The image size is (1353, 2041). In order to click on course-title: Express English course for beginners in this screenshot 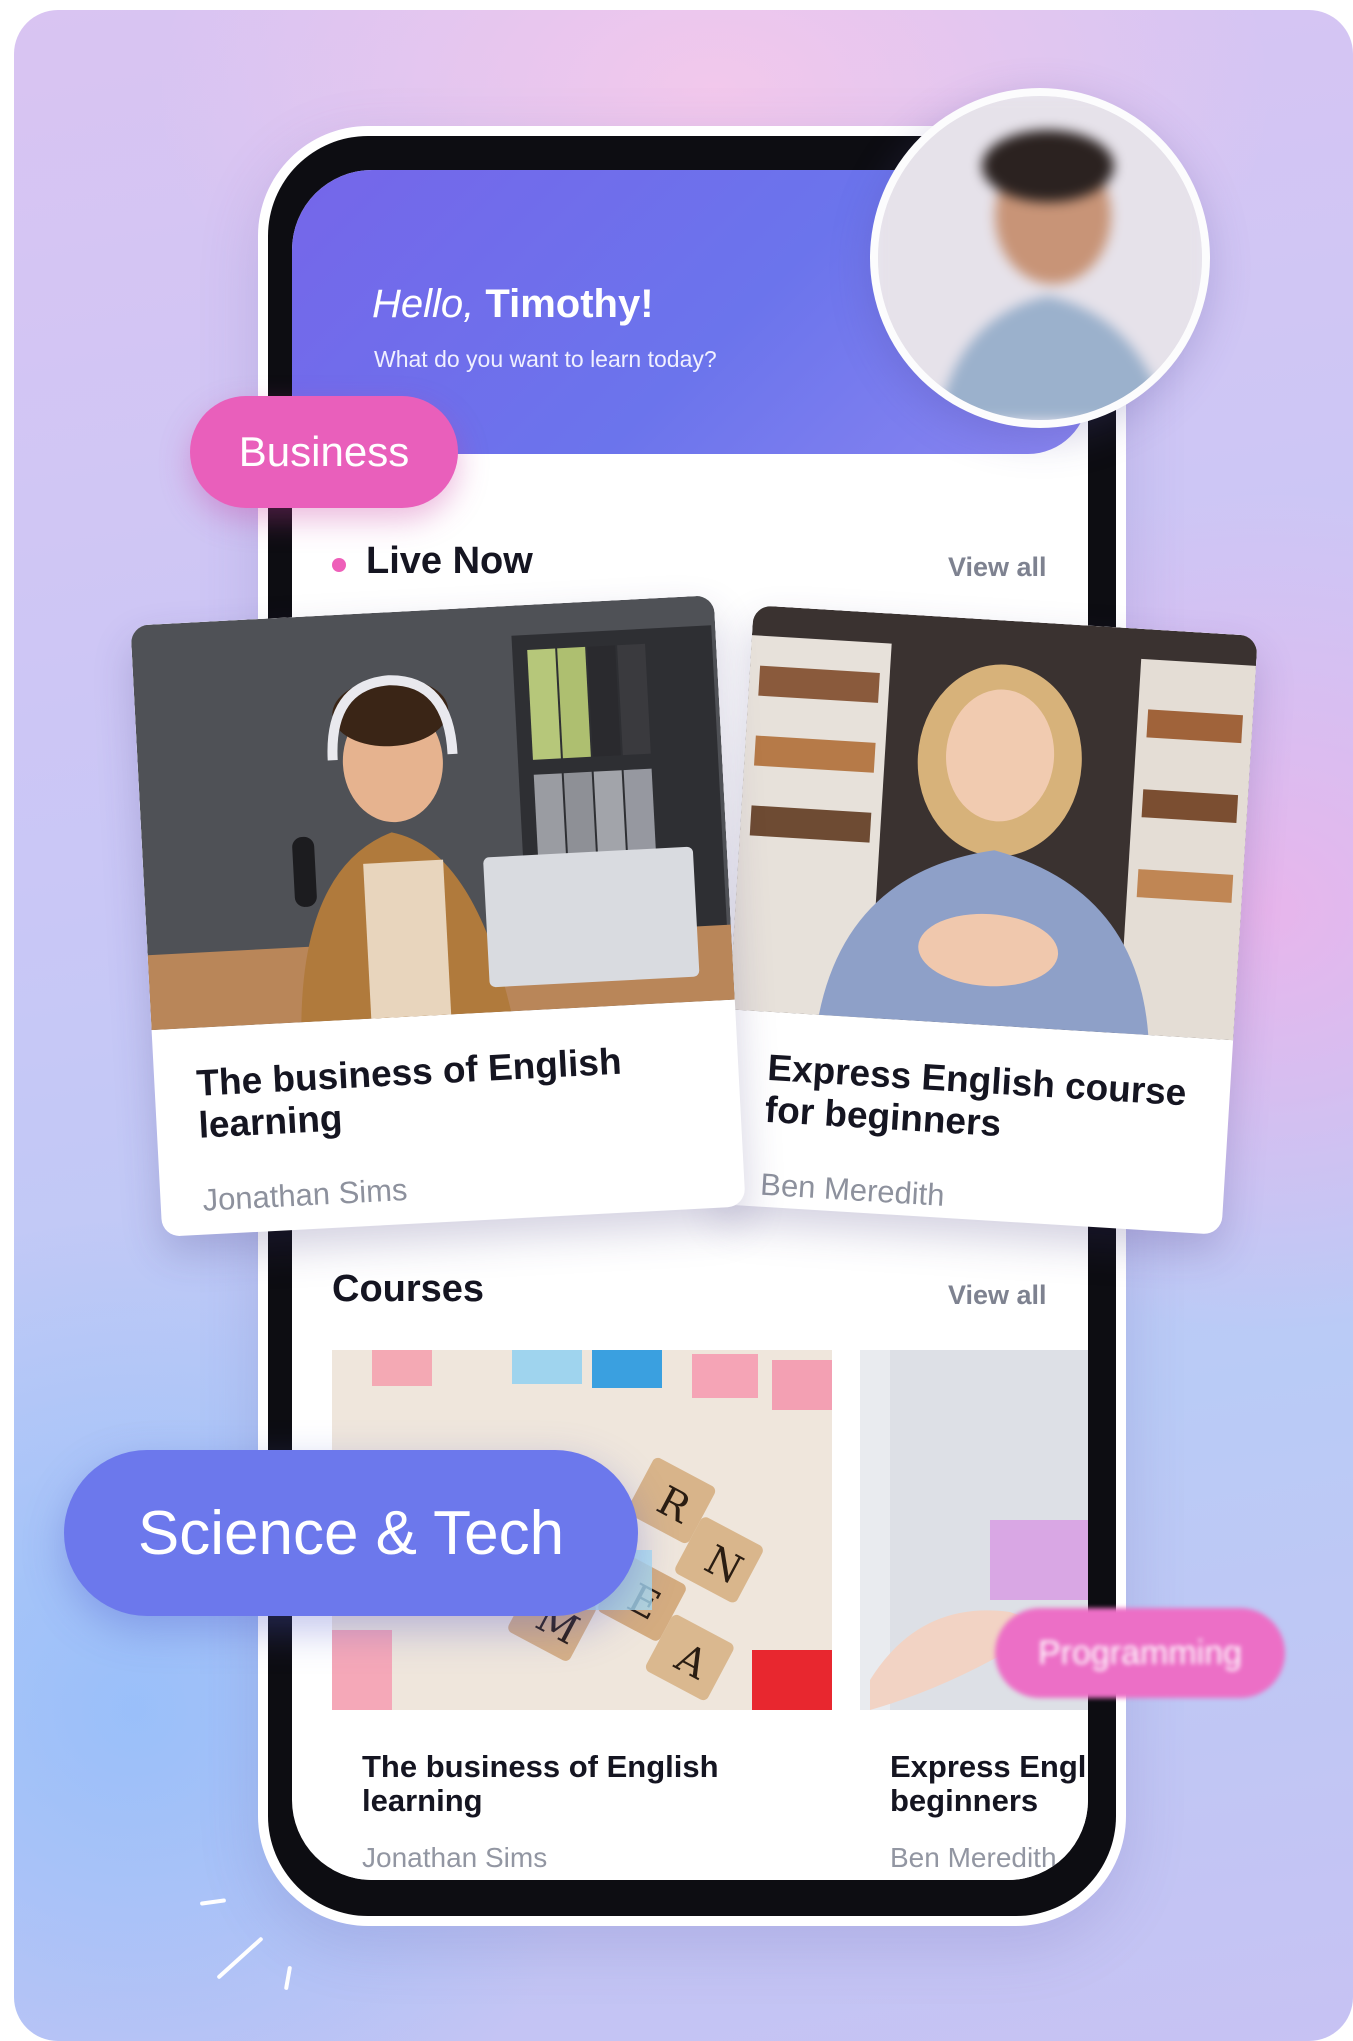, I will do `click(989, 1783)`.